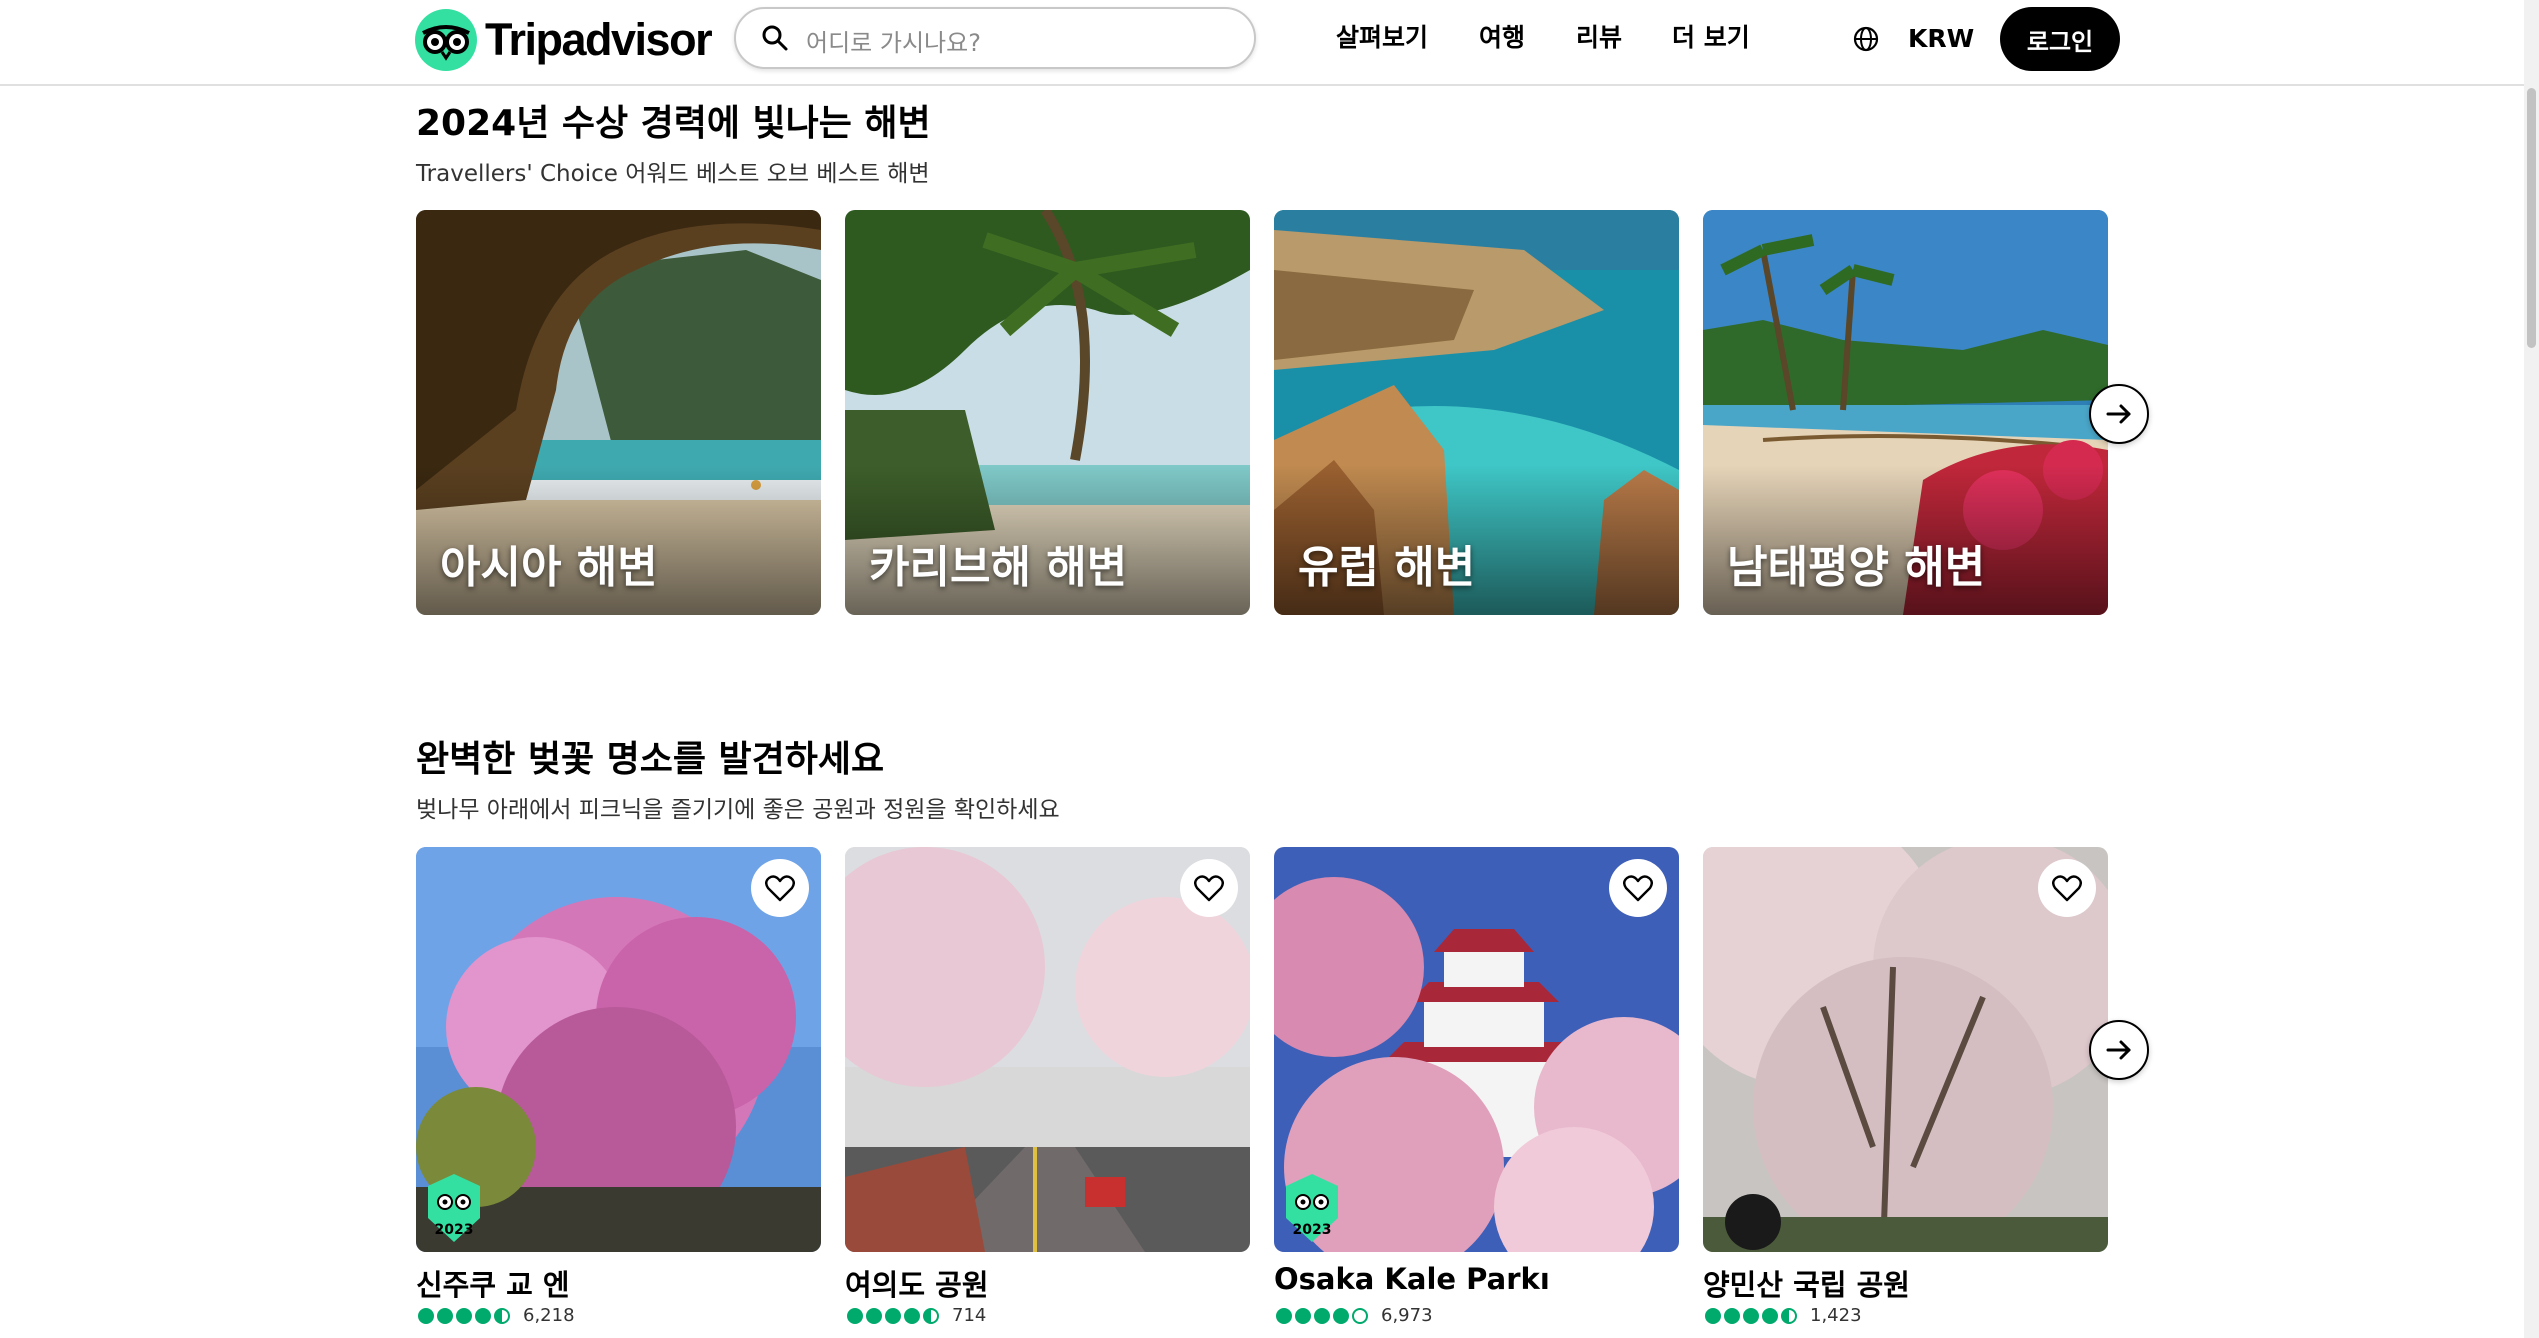  Describe the element at coordinates (969, 1315) in the screenshot. I see `review-count: 714` at that location.